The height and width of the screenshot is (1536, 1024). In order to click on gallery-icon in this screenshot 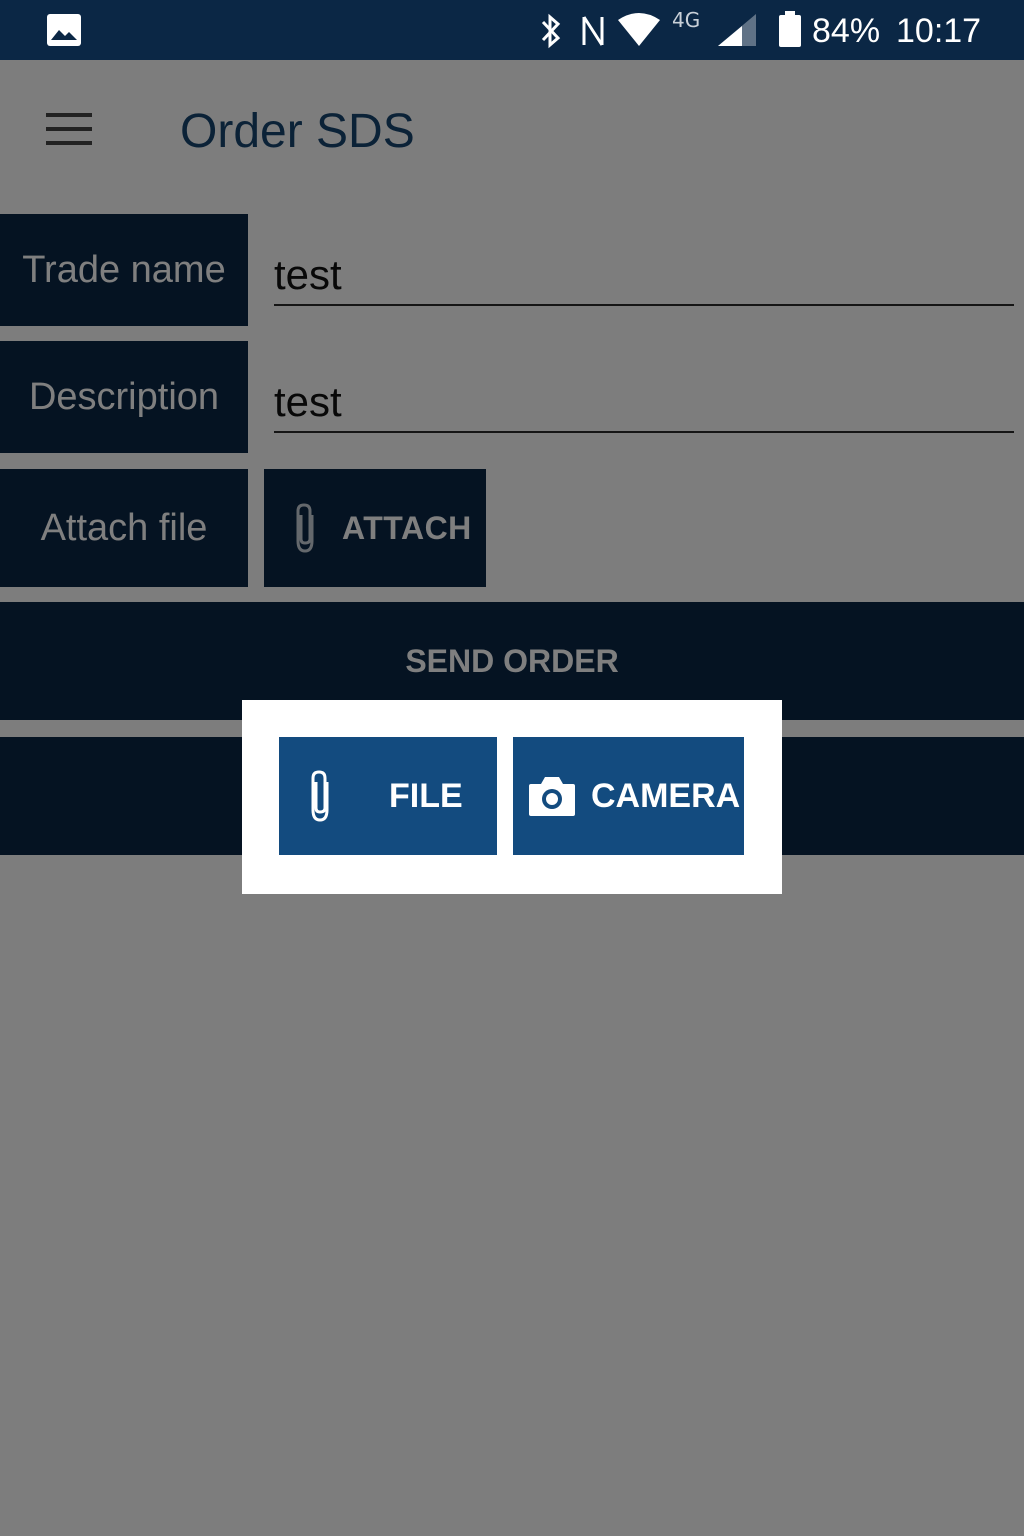, I will do `click(64, 30)`.